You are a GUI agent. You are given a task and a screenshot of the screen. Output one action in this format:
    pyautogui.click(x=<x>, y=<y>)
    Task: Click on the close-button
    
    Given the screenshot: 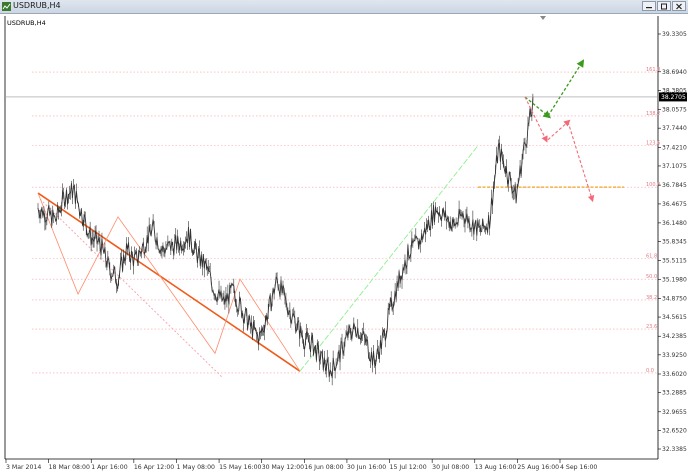 What is the action you would take?
    pyautogui.click(x=679, y=6)
    